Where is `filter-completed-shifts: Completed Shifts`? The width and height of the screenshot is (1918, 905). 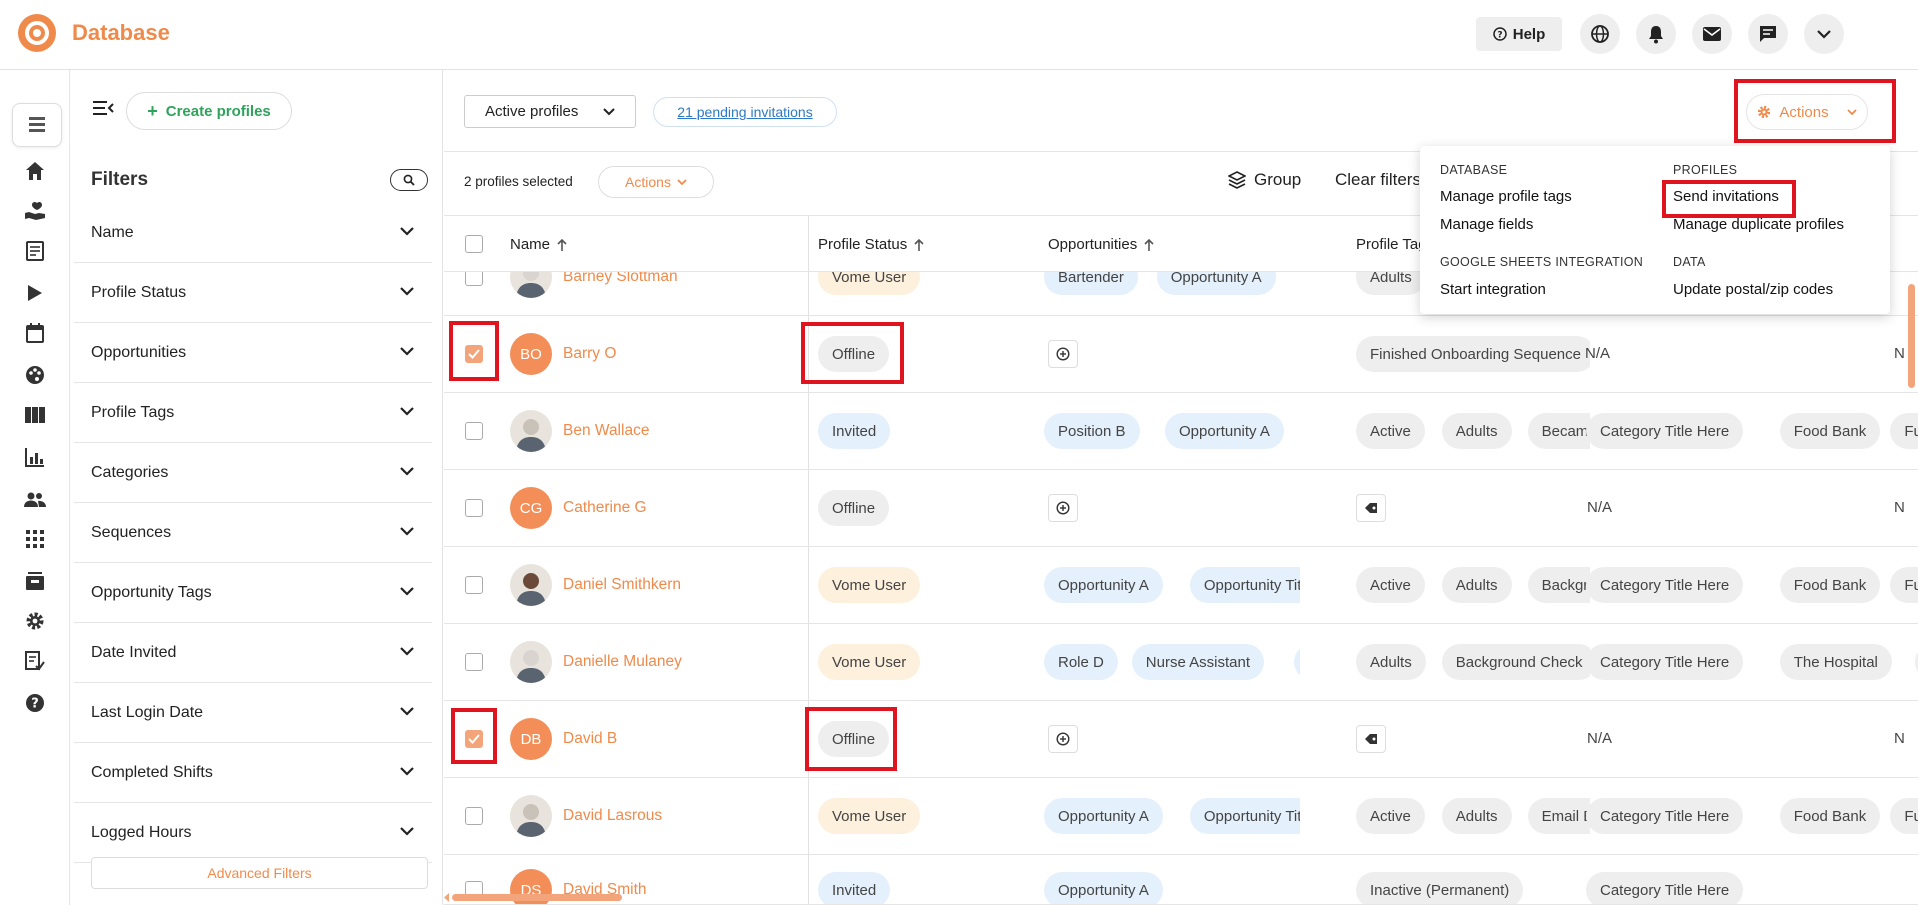 filter-completed-shifts: Completed Shifts is located at coordinates (253, 773).